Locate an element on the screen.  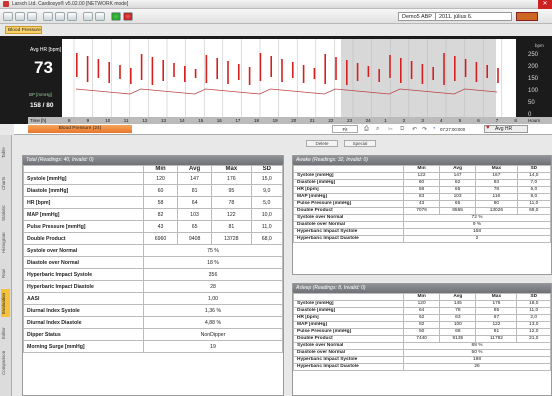
column-header: SD is located at coordinates (267, 169).